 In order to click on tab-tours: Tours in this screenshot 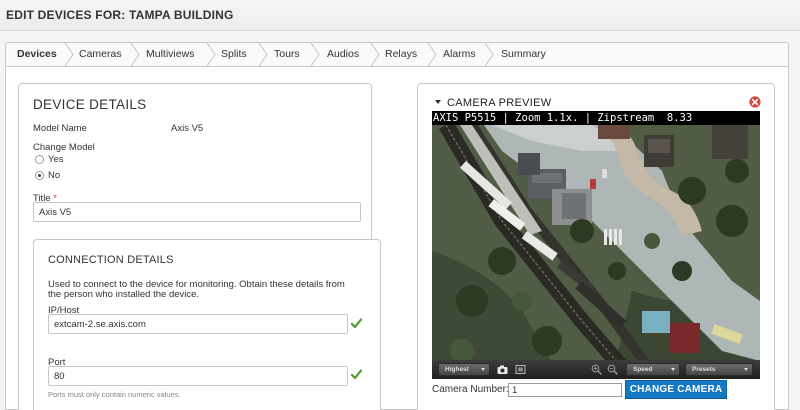, I will do `click(287, 54)`.